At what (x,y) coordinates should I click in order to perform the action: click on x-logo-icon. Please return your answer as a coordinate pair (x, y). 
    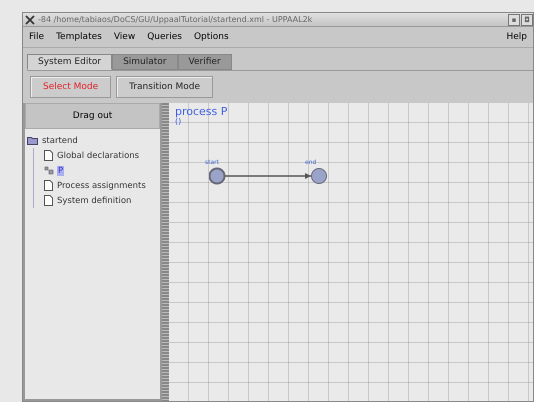
    Looking at the image, I should click on (30, 19).